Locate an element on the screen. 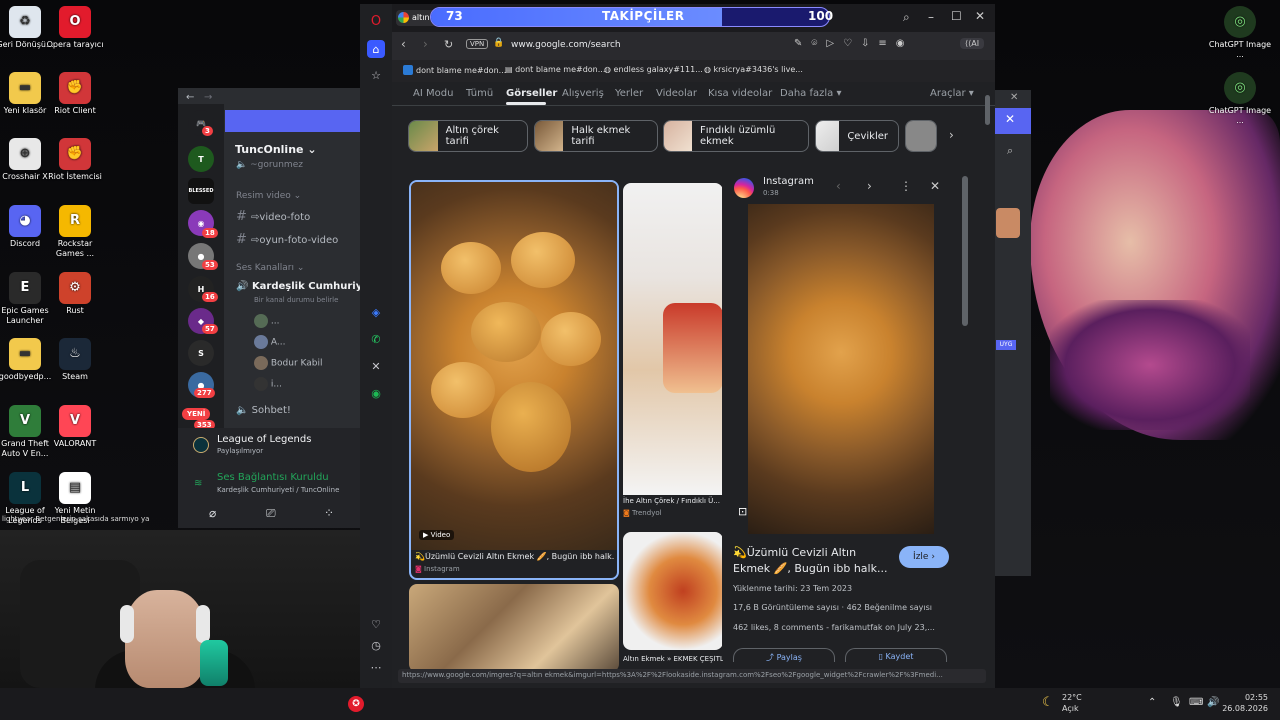  history-icon: ◷ is located at coordinates (376, 645).